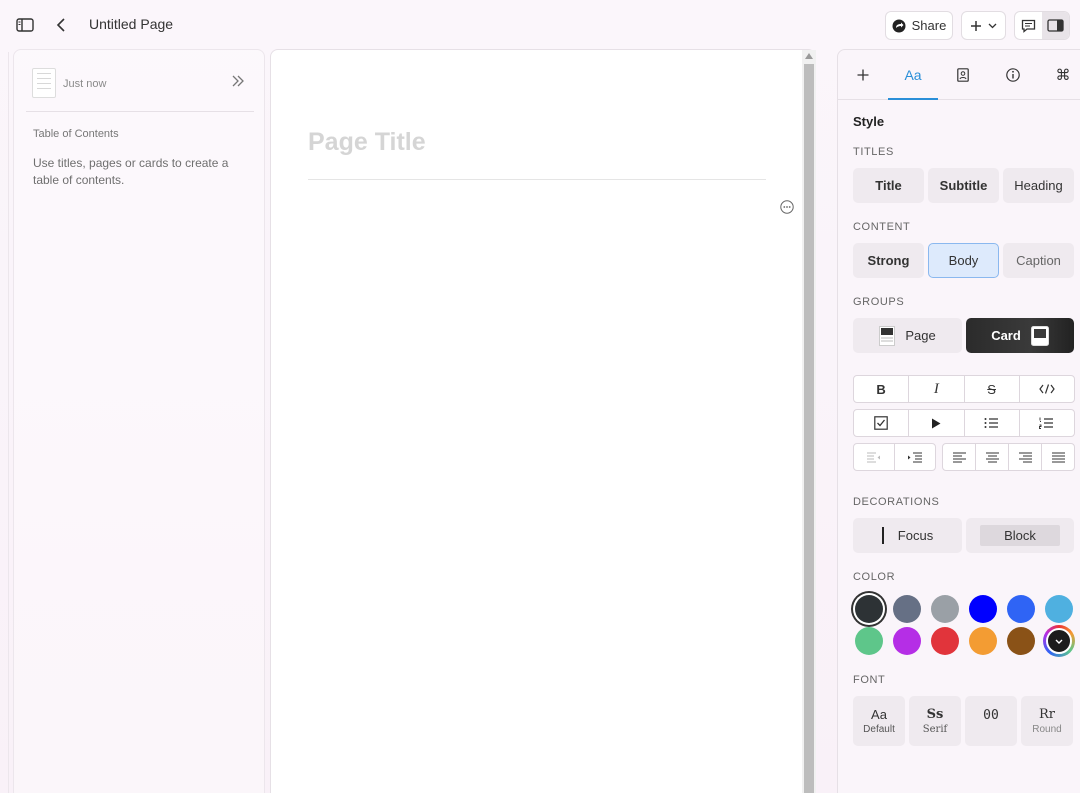 This screenshot has height=793, width=1080. I want to click on card-group-label: Card, so click(1006, 335).